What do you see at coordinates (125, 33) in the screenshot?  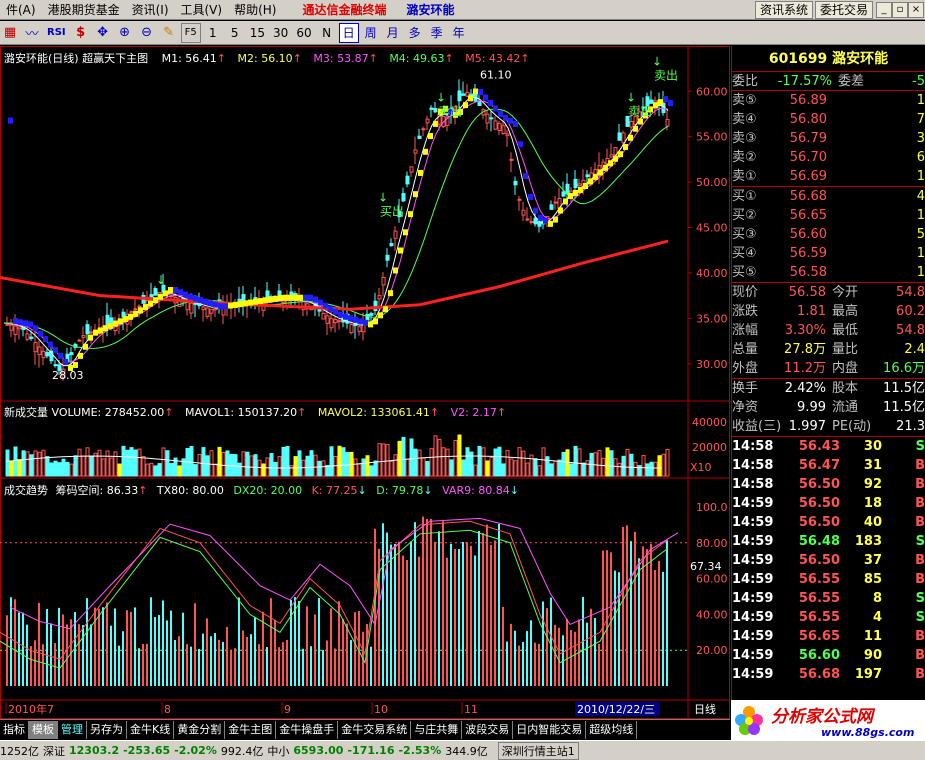 I see `zoom-in-icon: ⊕` at bounding box center [125, 33].